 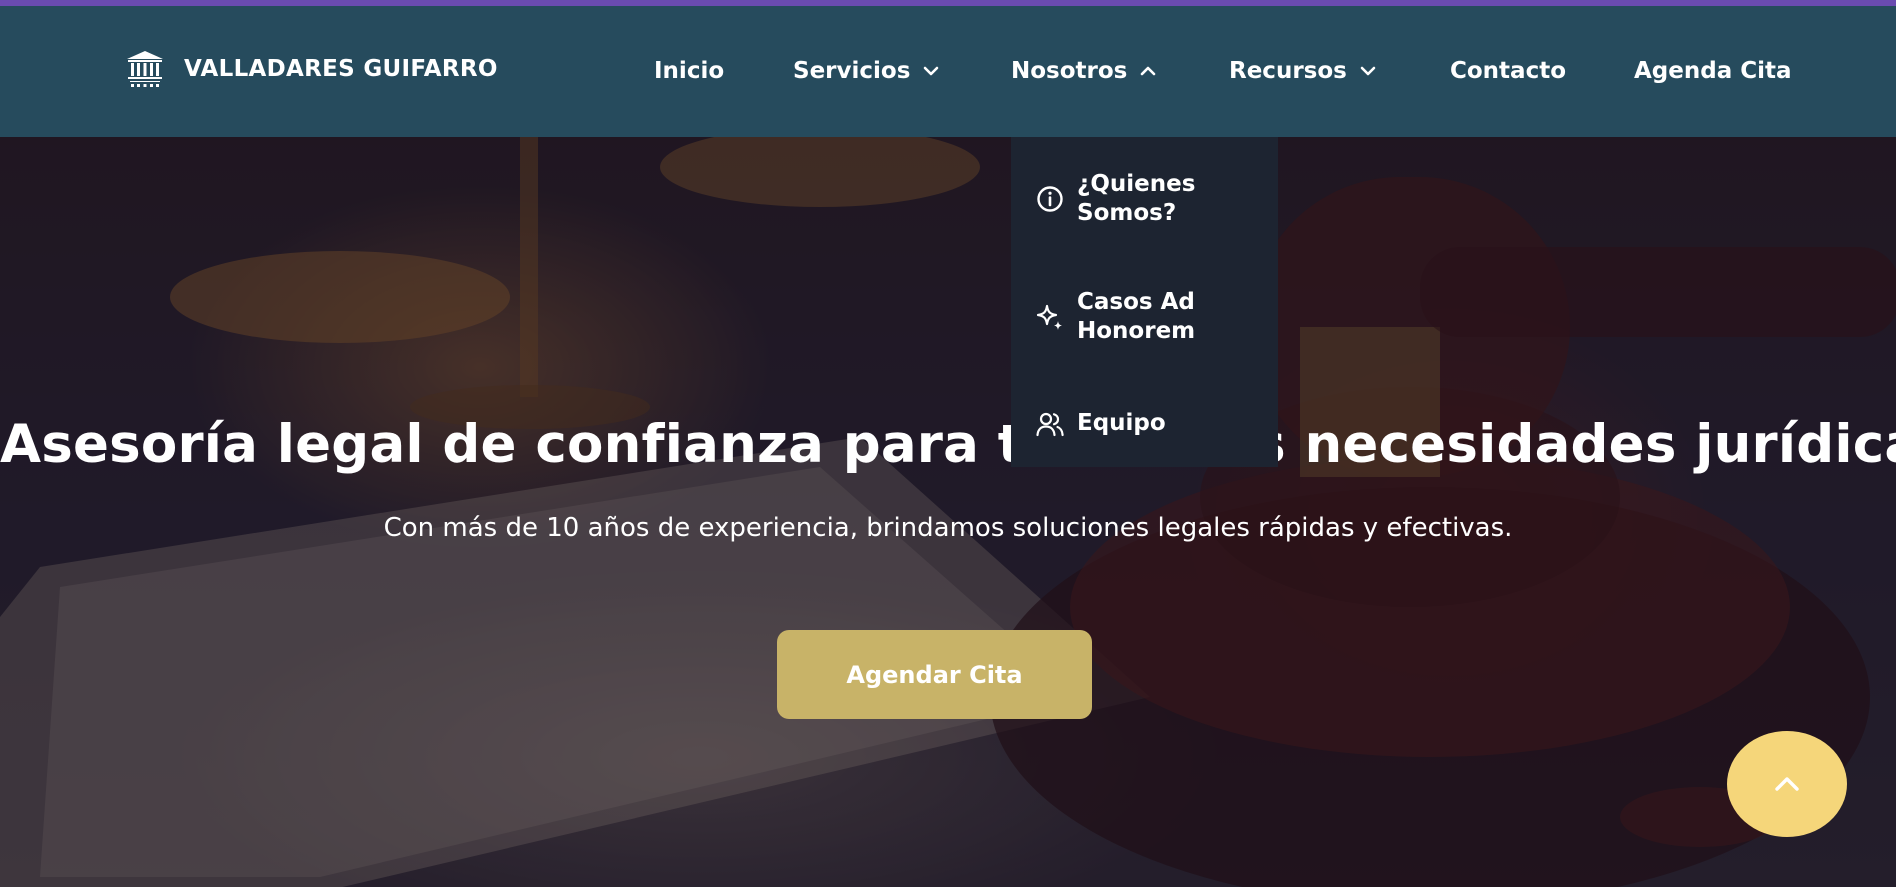 I want to click on nav-item-servicios: Servicios, so click(x=866, y=71).